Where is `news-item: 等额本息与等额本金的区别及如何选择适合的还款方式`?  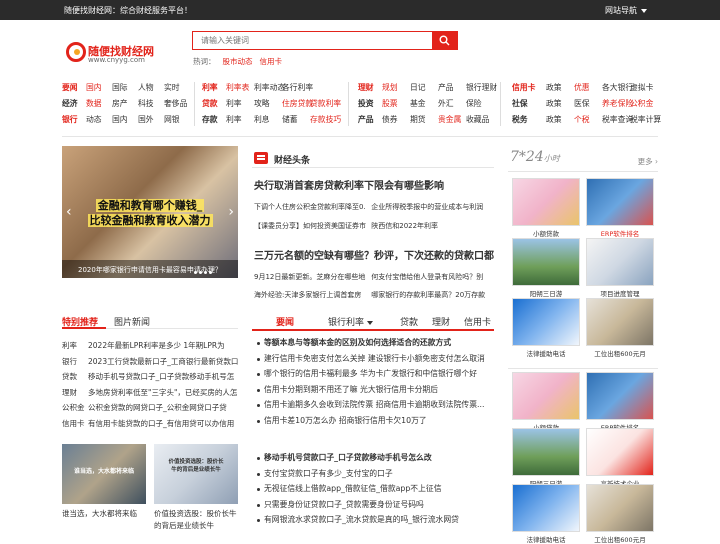
news-item: 等额本息与等额本金的区别及如何选择适合的还款方式 is located at coordinates (376, 345).